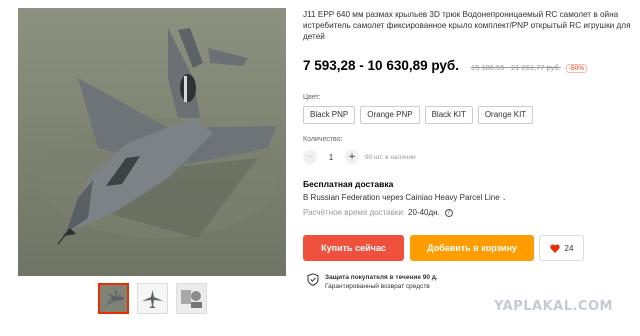 The width and height of the screenshot is (640, 336). Describe the element at coordinates (323, 139) in the screenshot. I see `quantity-label: Количество:` at that location.